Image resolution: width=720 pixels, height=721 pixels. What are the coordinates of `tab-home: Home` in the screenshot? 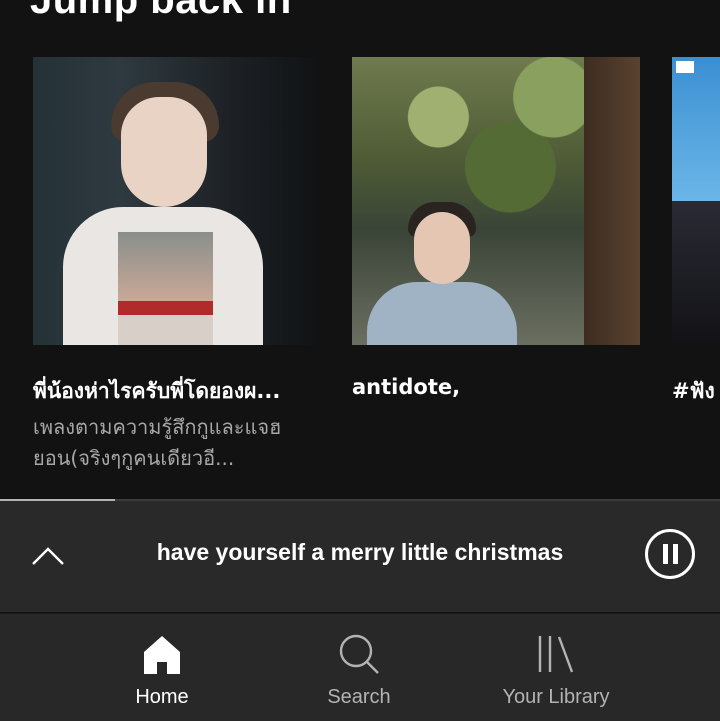 It's located at (162, 667).